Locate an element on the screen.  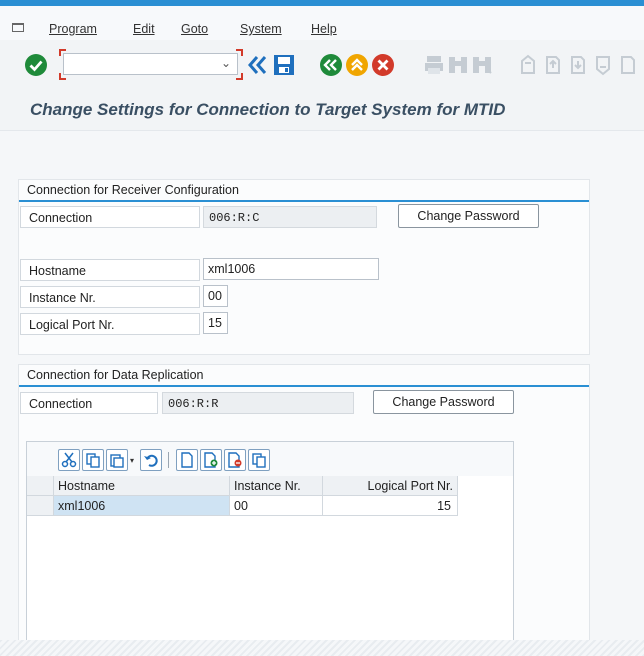
instance-label: Instance Nr. is located at coordinates (110, 297).